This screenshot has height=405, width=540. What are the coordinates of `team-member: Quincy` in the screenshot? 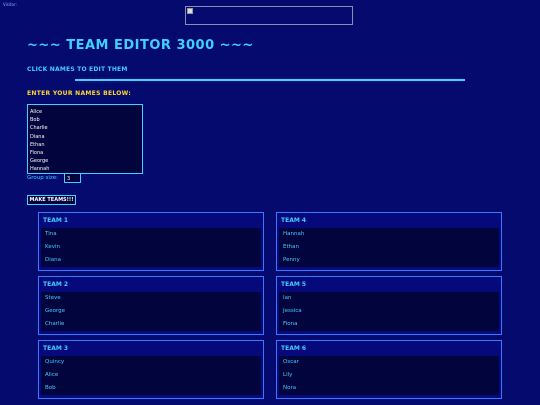 It's located at (151, 362).